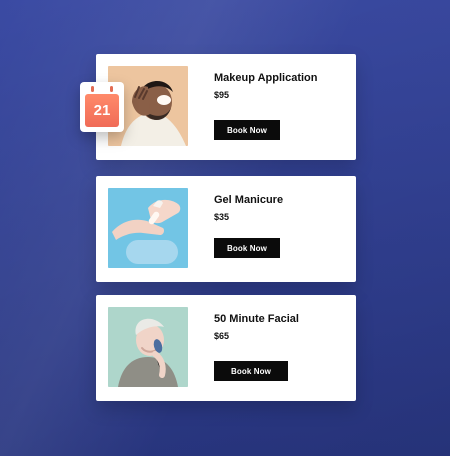 The height and width of the screenshot is (456, 450). Describe the element at coordinates (256, 319) in the screenshot. I see `service-title: 50 Minute Facial` at that location.